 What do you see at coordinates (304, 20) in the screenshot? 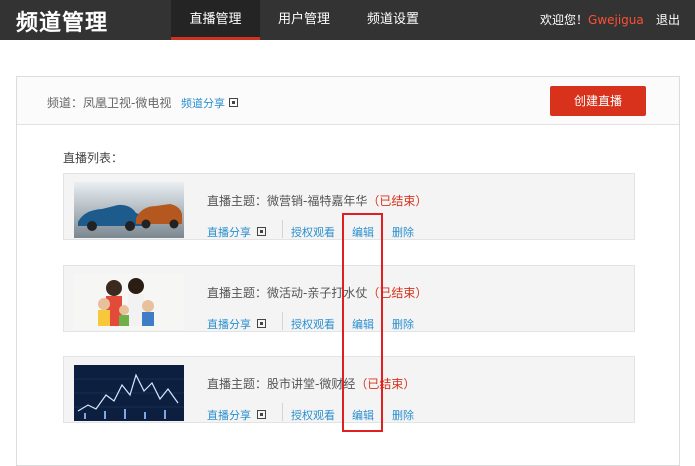
I see `nav-user-management: 用户管理` at bounding box center [304, 20].